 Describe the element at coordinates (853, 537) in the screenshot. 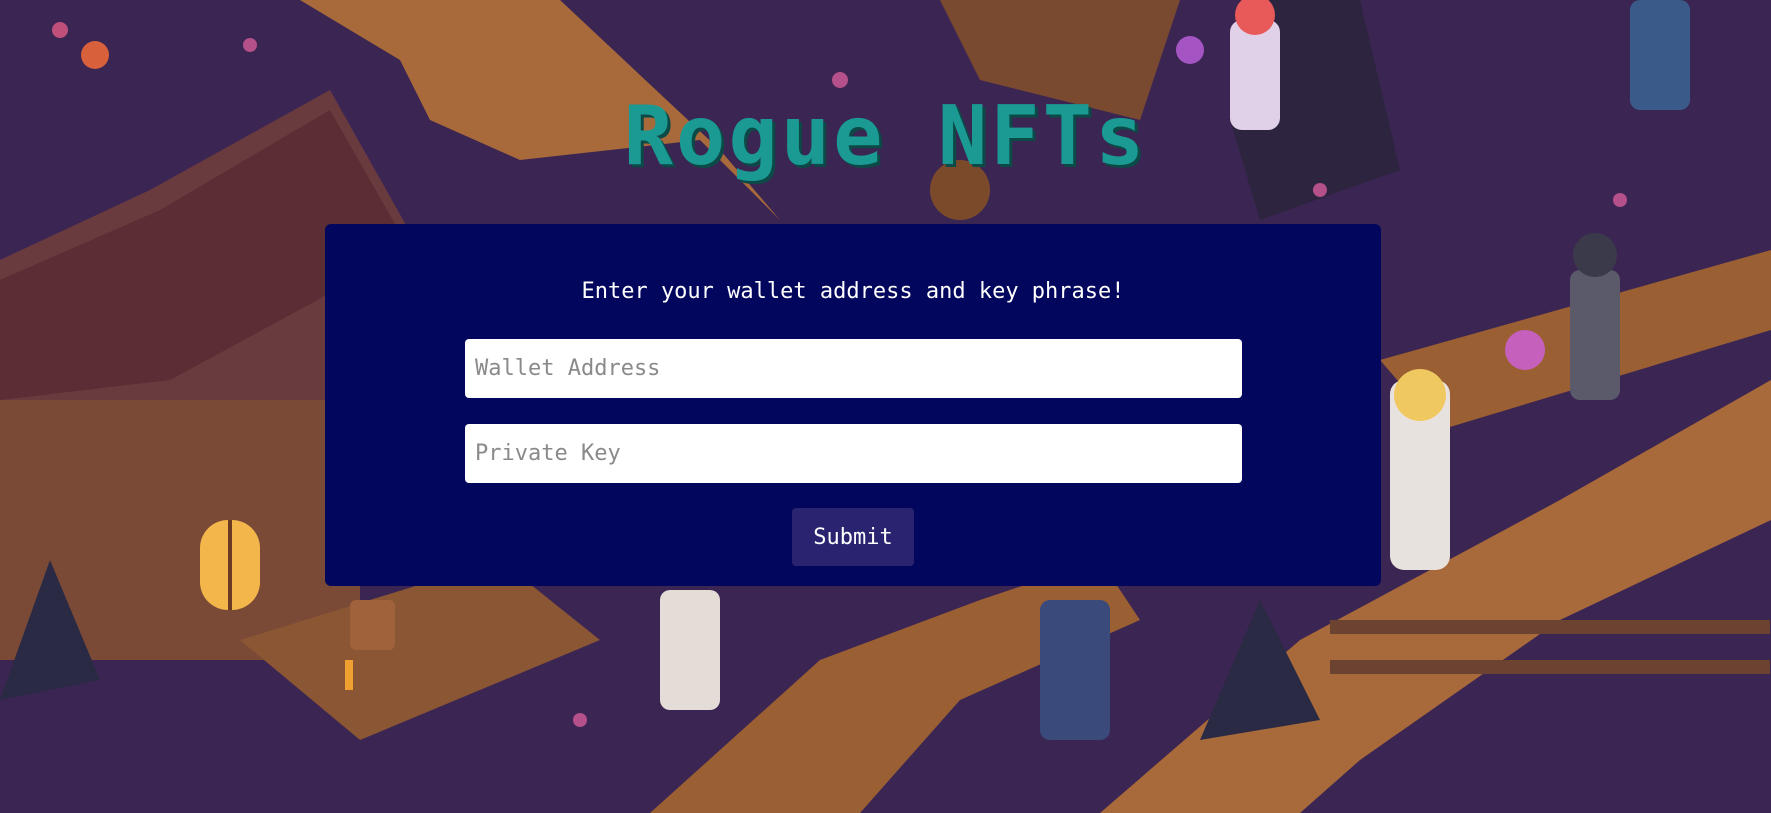

I see `submit-button: Submit` at that location.